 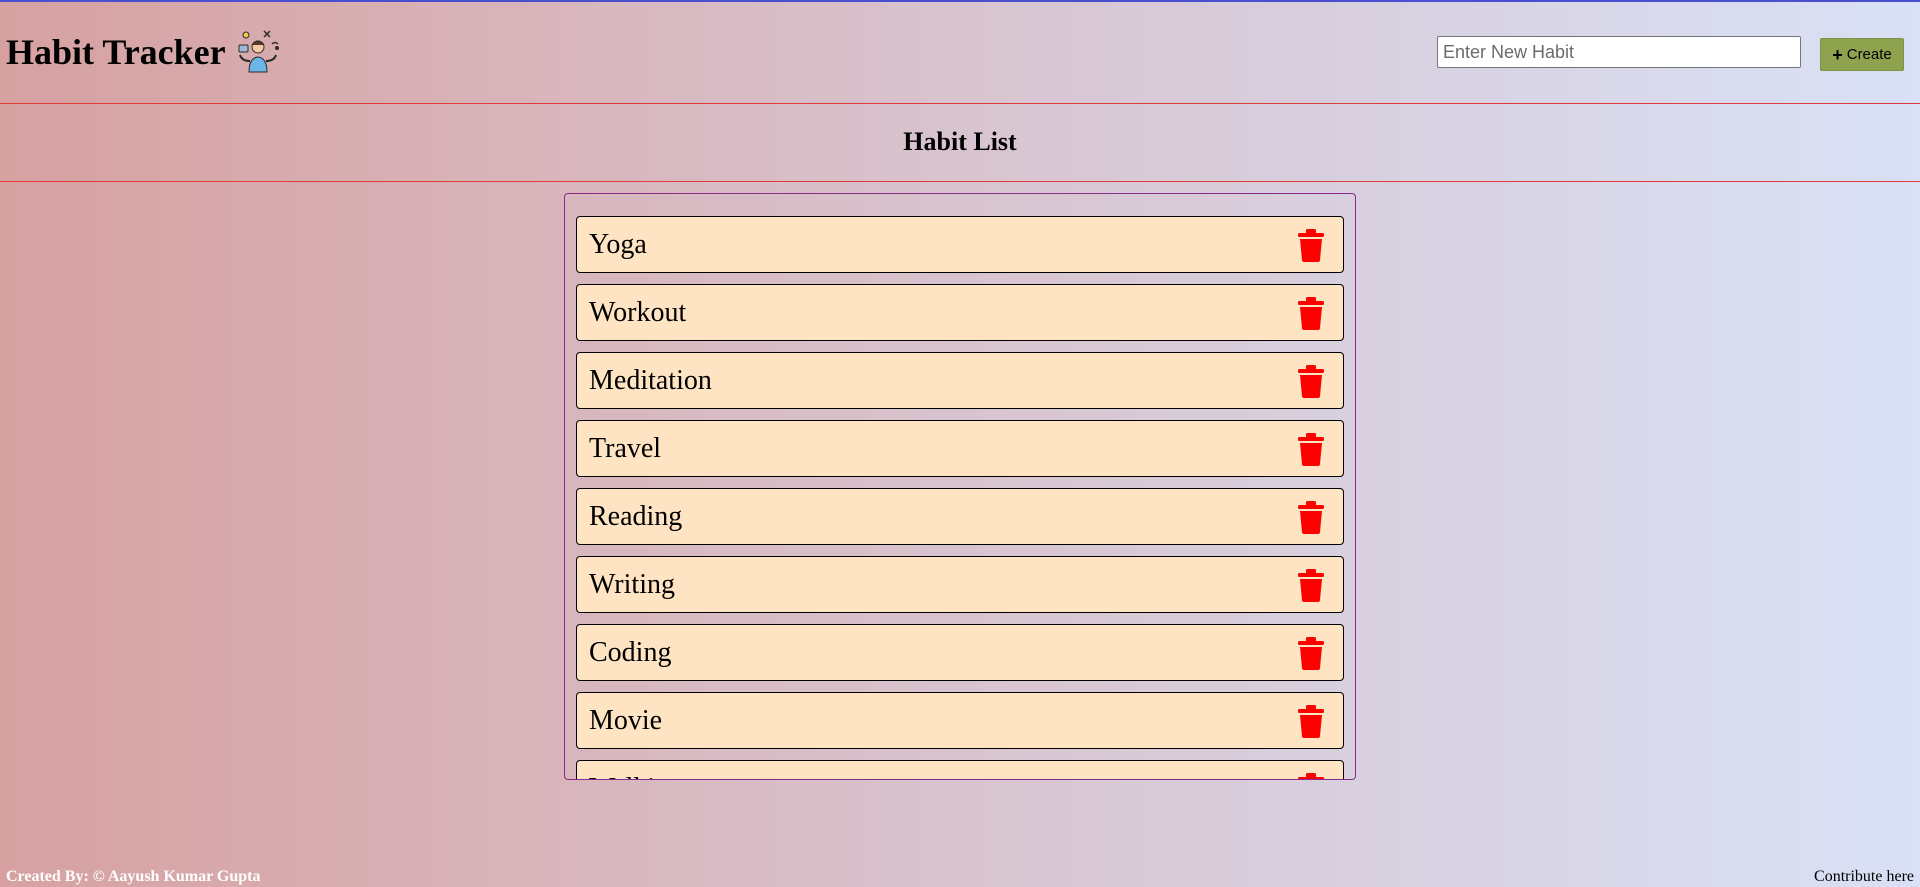 I want to click on habit-name: Workout, so click(x=638, y=312).